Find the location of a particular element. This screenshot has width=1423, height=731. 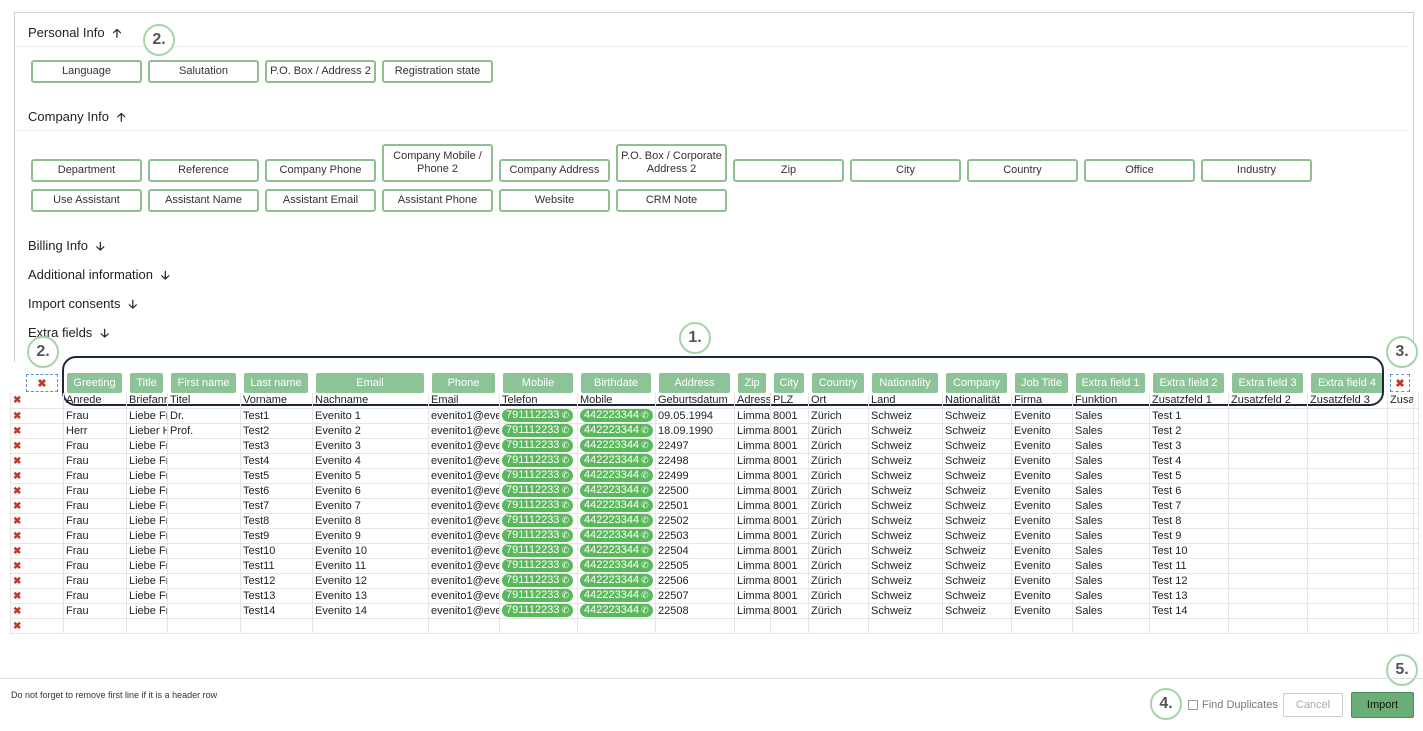

mapped-field-title: Title is located at coordinates (146, 383).